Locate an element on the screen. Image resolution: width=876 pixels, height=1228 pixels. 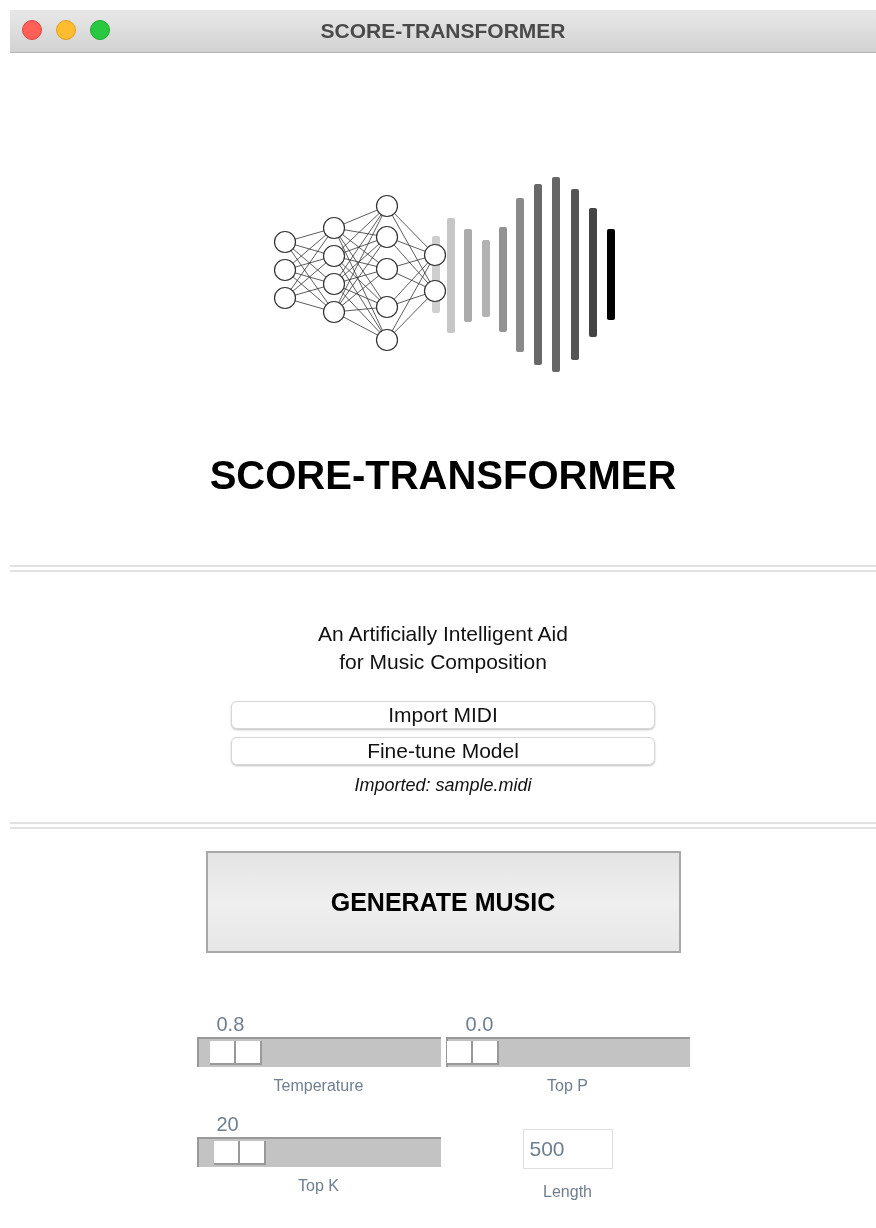
status-text: Imported: sample.midi is located at coordinates (443, 785).